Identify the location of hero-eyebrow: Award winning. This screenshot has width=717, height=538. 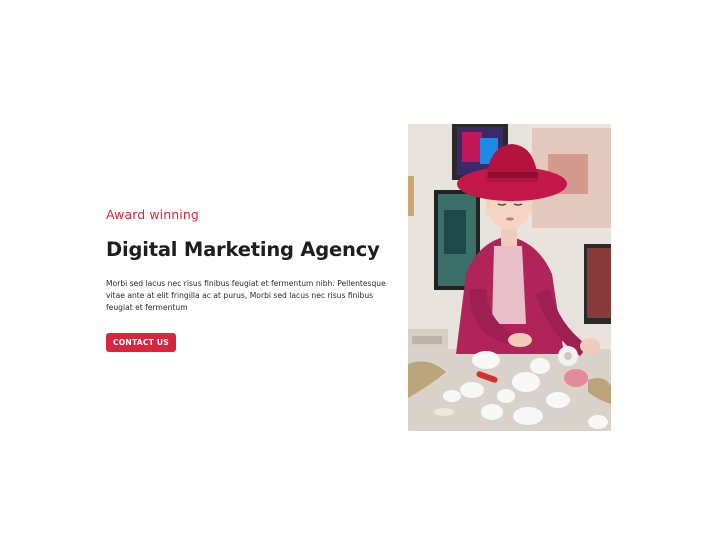
(152, 214).